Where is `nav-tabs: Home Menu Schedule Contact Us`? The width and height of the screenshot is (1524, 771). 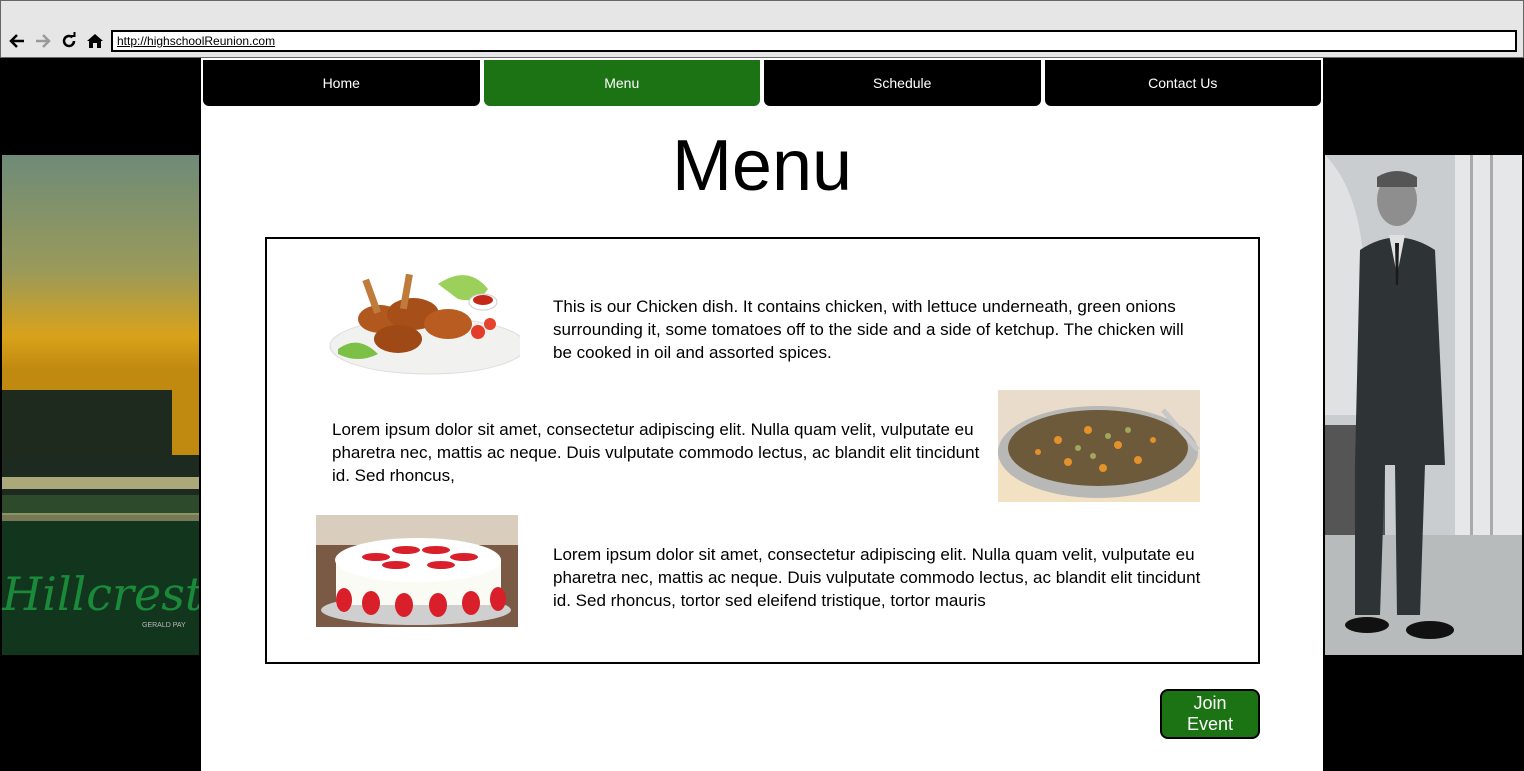 nav-tabs: Home Menu Schedule Contact Us is located at coordinates (762, 83).